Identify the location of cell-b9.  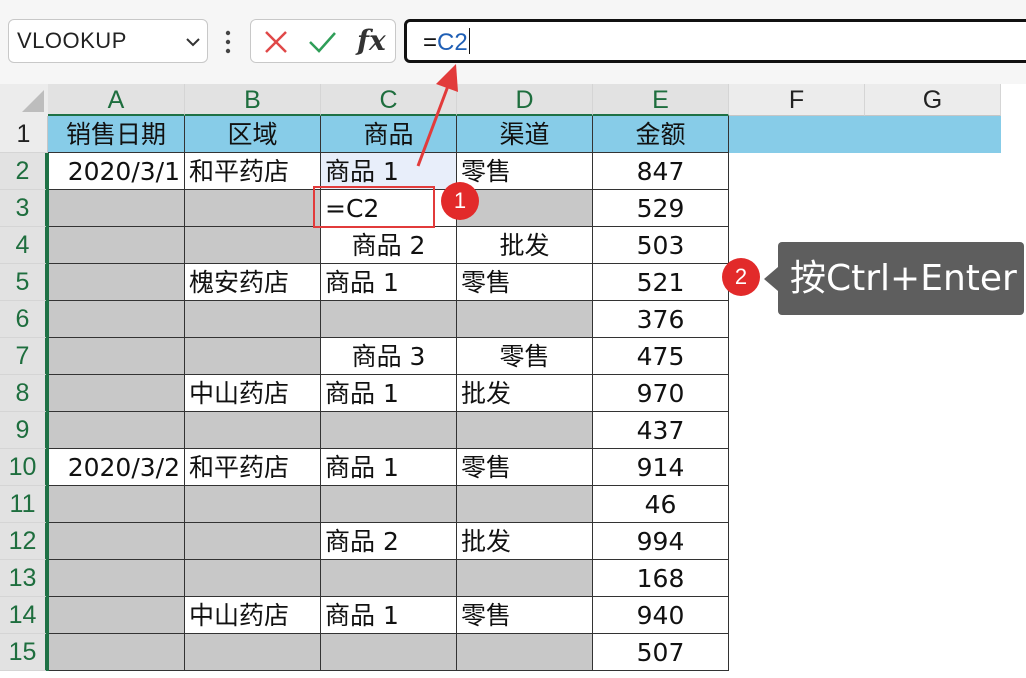
(253, 430).